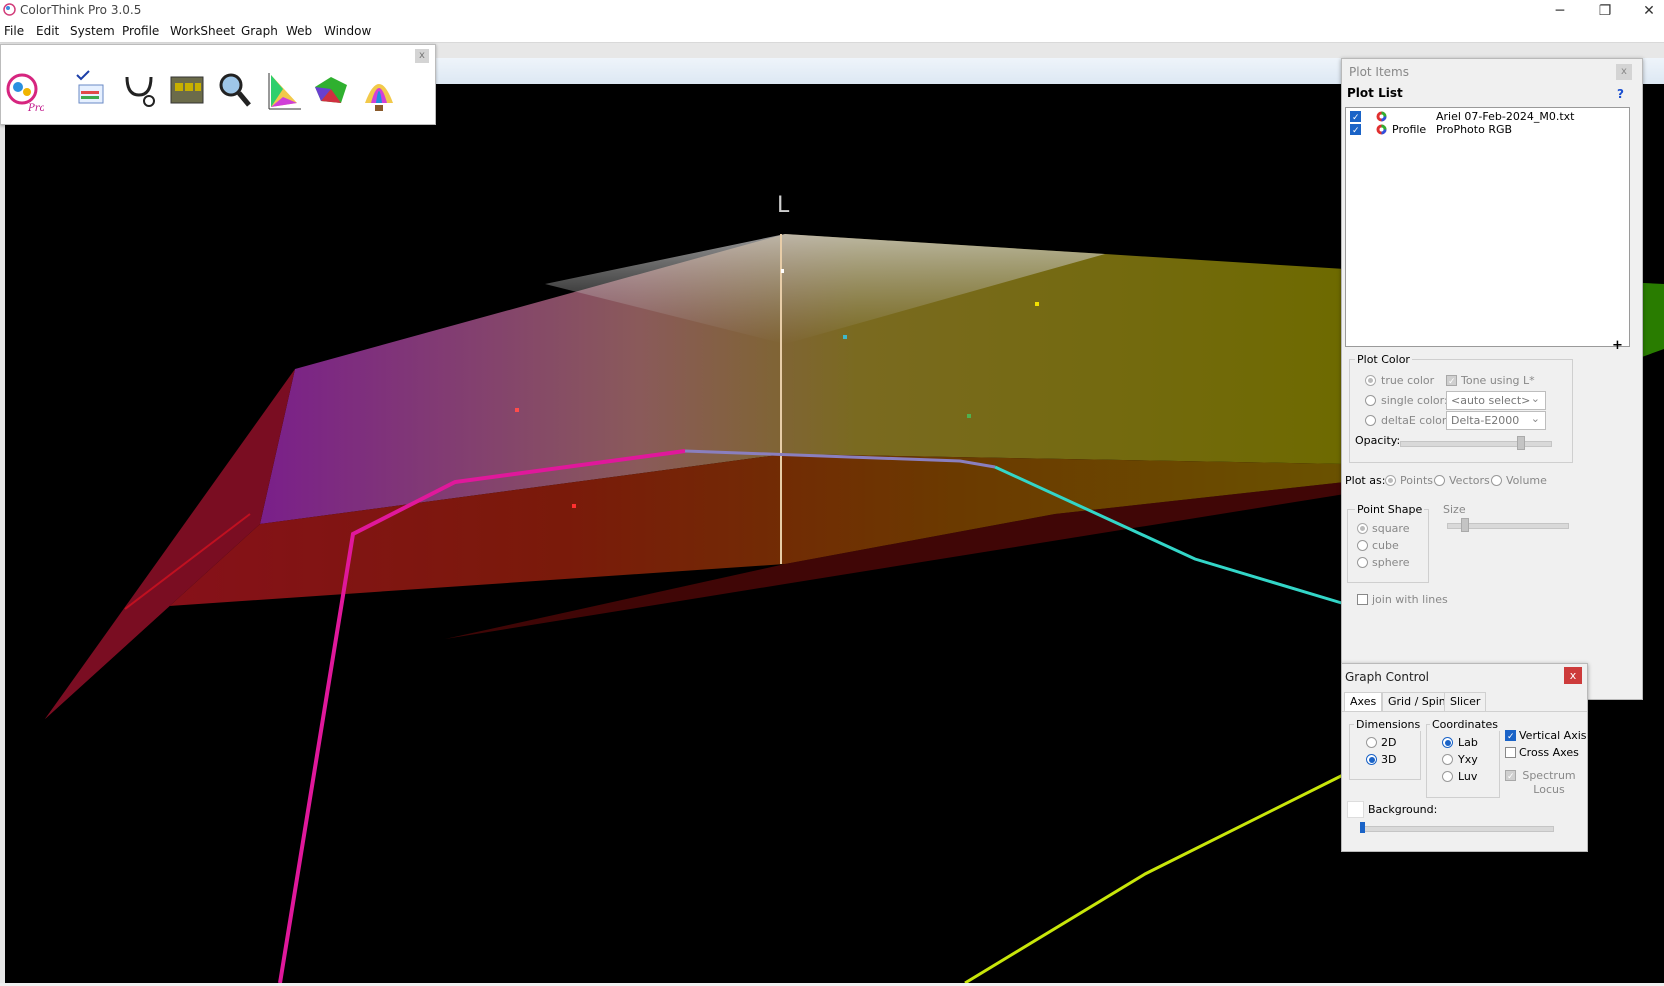 The width and height of the screenshot is (1664, 986). Describe the element at coordinates (422, 56) in the screenshot. I see `palette-close-button: x` at that location.